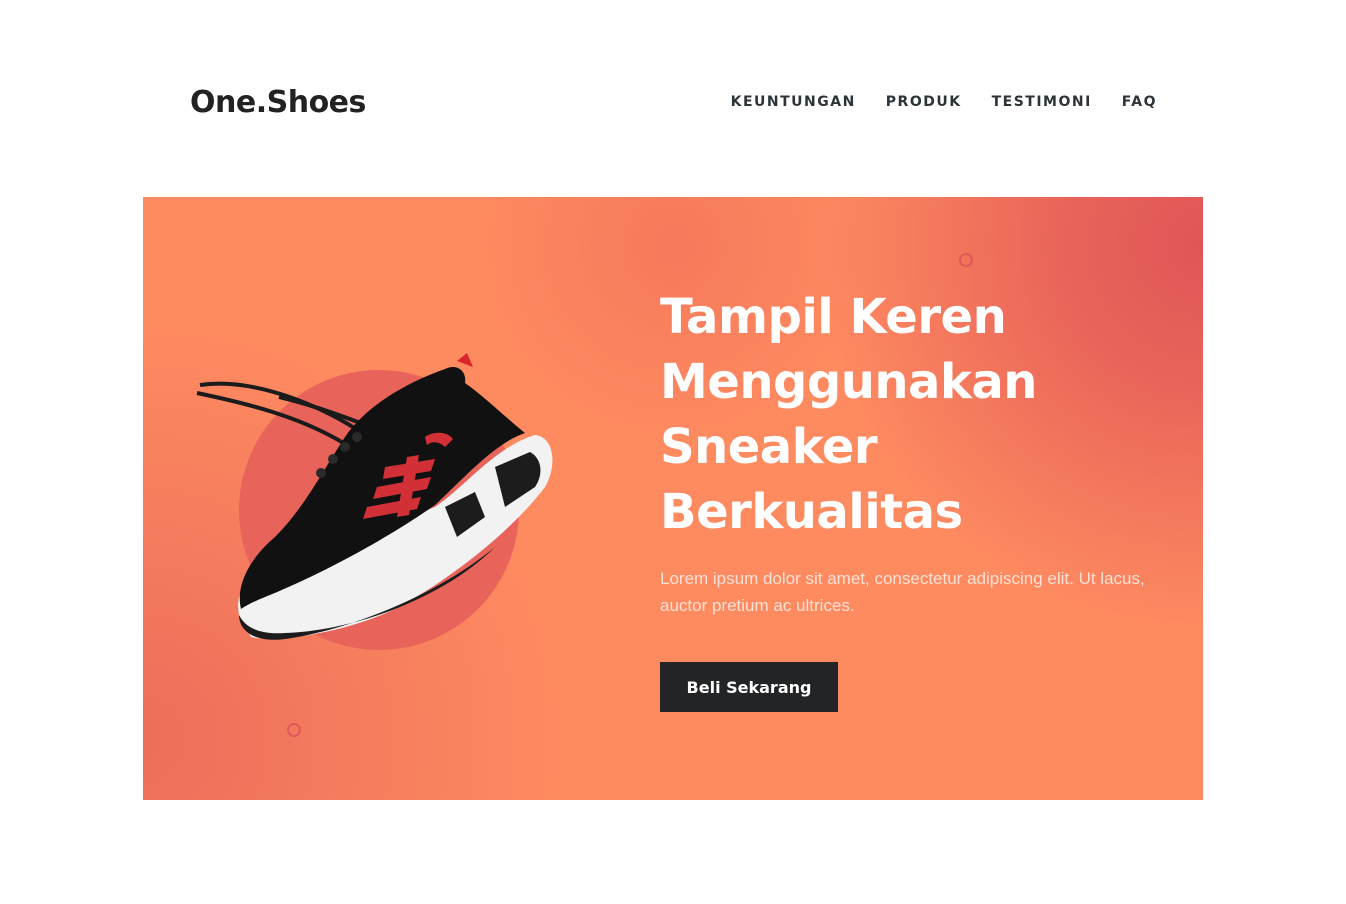 This screenshot has width=1346, height=904. Describe the element at coordinates (749, 687) in the screenshot. I see `buy-now-button: Beli Sekarang` at that location.